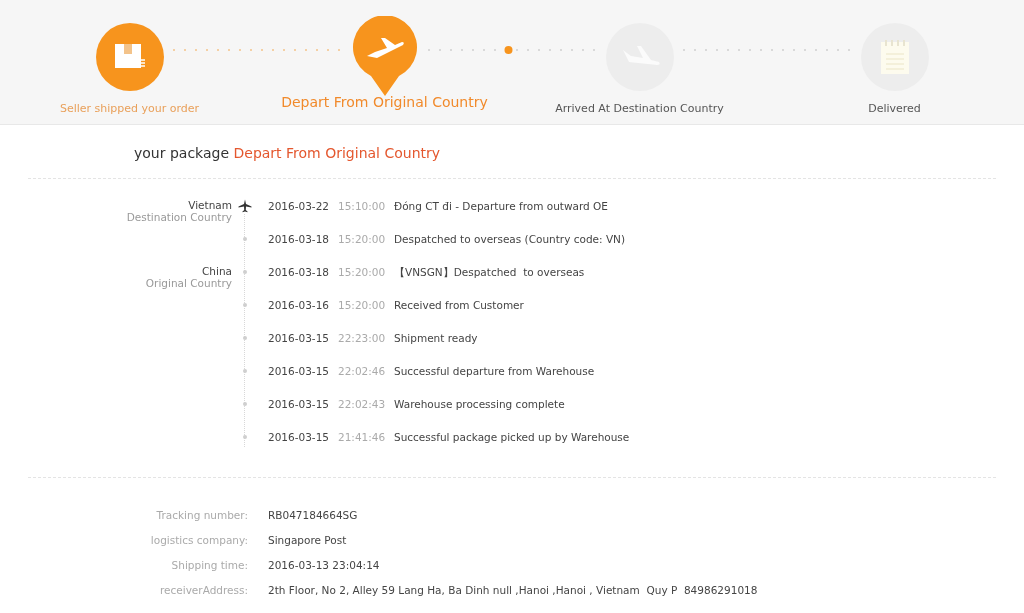 Image resolution: width=1024 pixels, height=613 pixels. What do you see at coordinates (512, 437) in the screenshot?
I see `event-description: Successful package picked up by Warehouse` at bounding box center [512, 437].